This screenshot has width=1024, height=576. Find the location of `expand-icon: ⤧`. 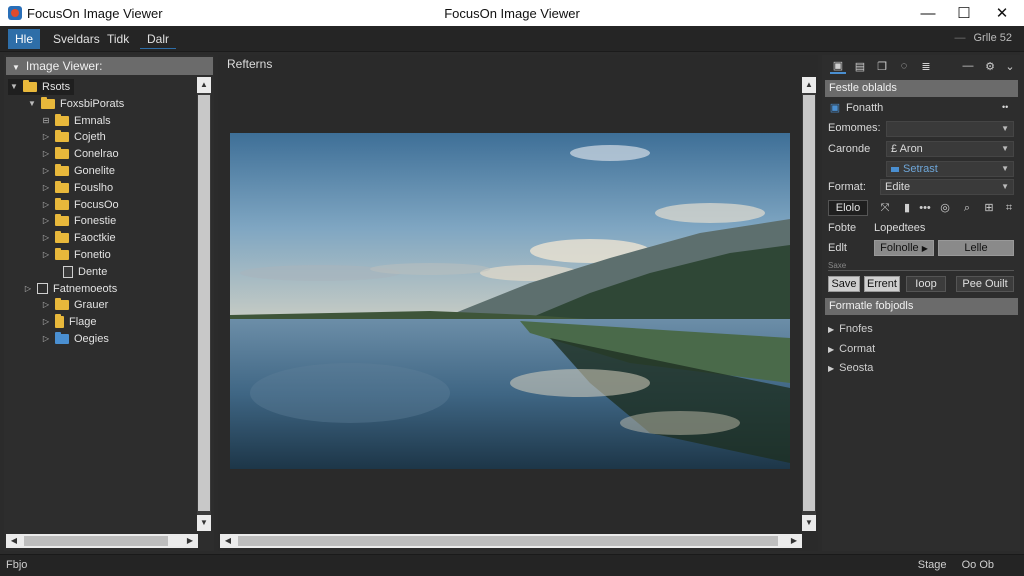

expand-icon: ⤧ is located at coordinates (885, 208).